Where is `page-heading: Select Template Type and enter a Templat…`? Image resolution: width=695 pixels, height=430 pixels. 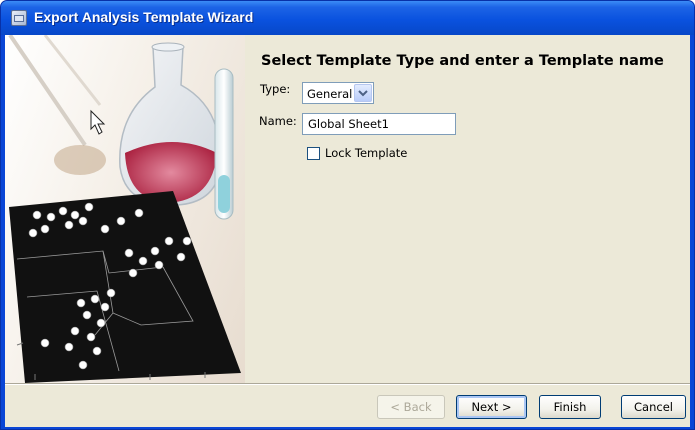 page-heading: Select Template Type and enter a Templat… is located at coordinates (462, 61).